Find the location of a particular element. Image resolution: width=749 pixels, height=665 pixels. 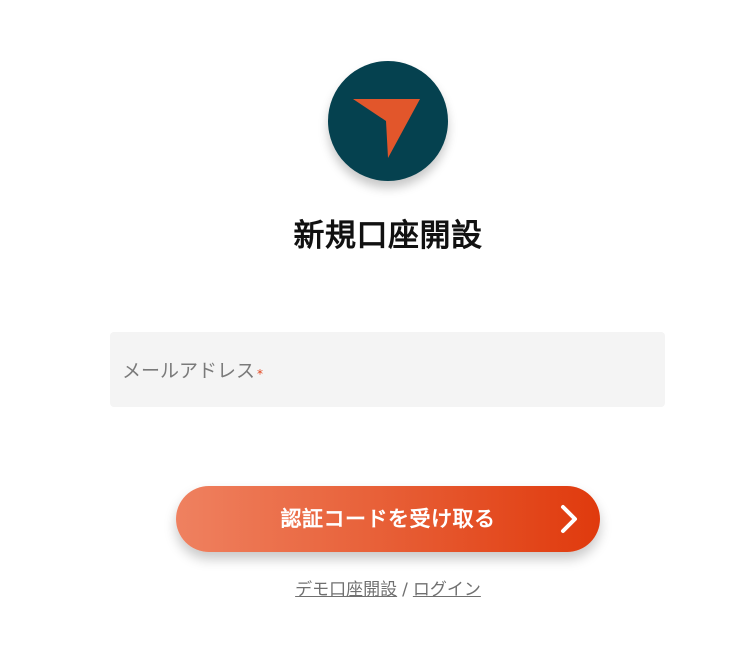

page-title: 新規口座開設 is located at coordinates (388, 236).